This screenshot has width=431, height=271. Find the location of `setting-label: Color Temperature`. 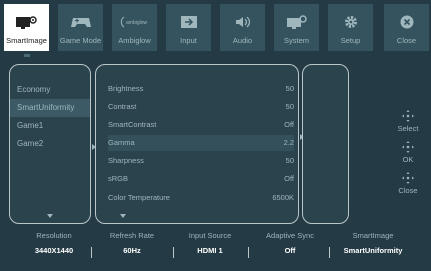

setting-label: Color Temperature is located at coordinates (139, 197).